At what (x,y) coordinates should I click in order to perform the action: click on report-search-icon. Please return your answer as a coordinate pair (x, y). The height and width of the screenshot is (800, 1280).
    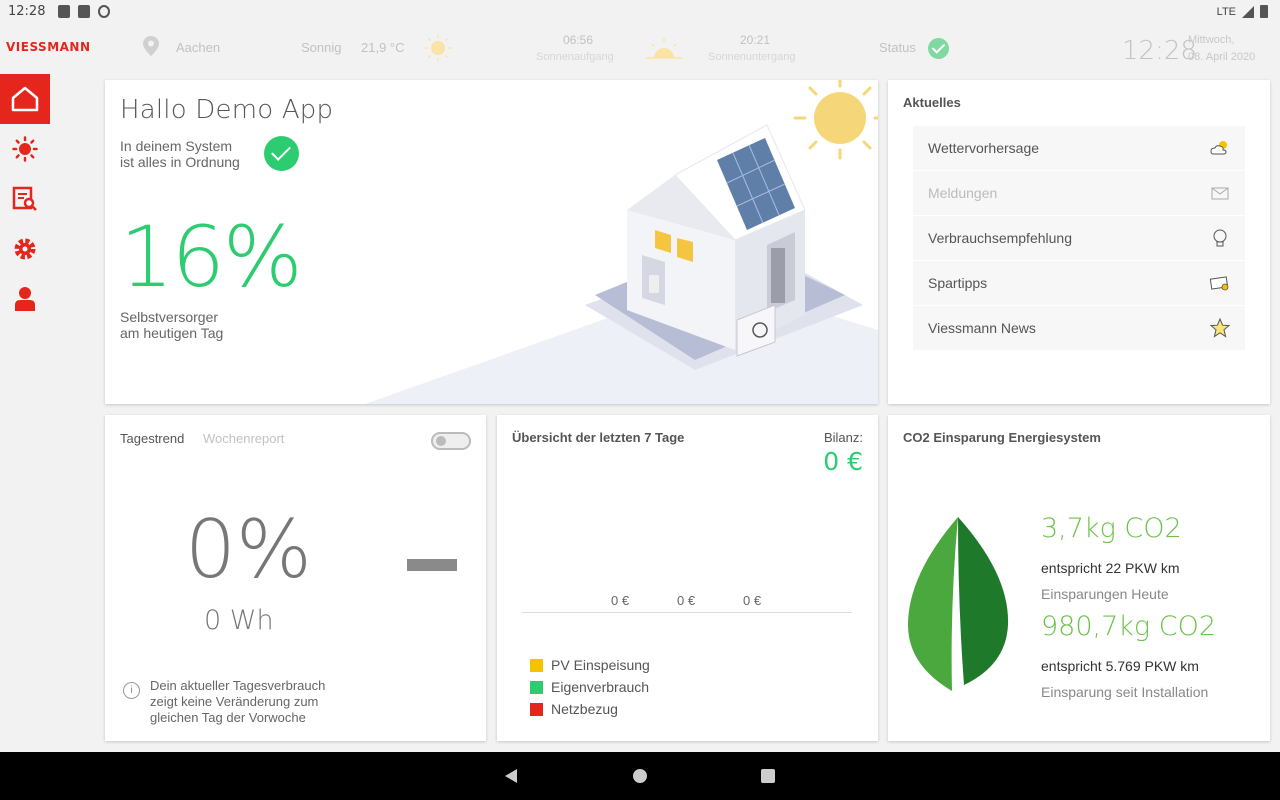
    Looking at the image, I should click on (24, 198).